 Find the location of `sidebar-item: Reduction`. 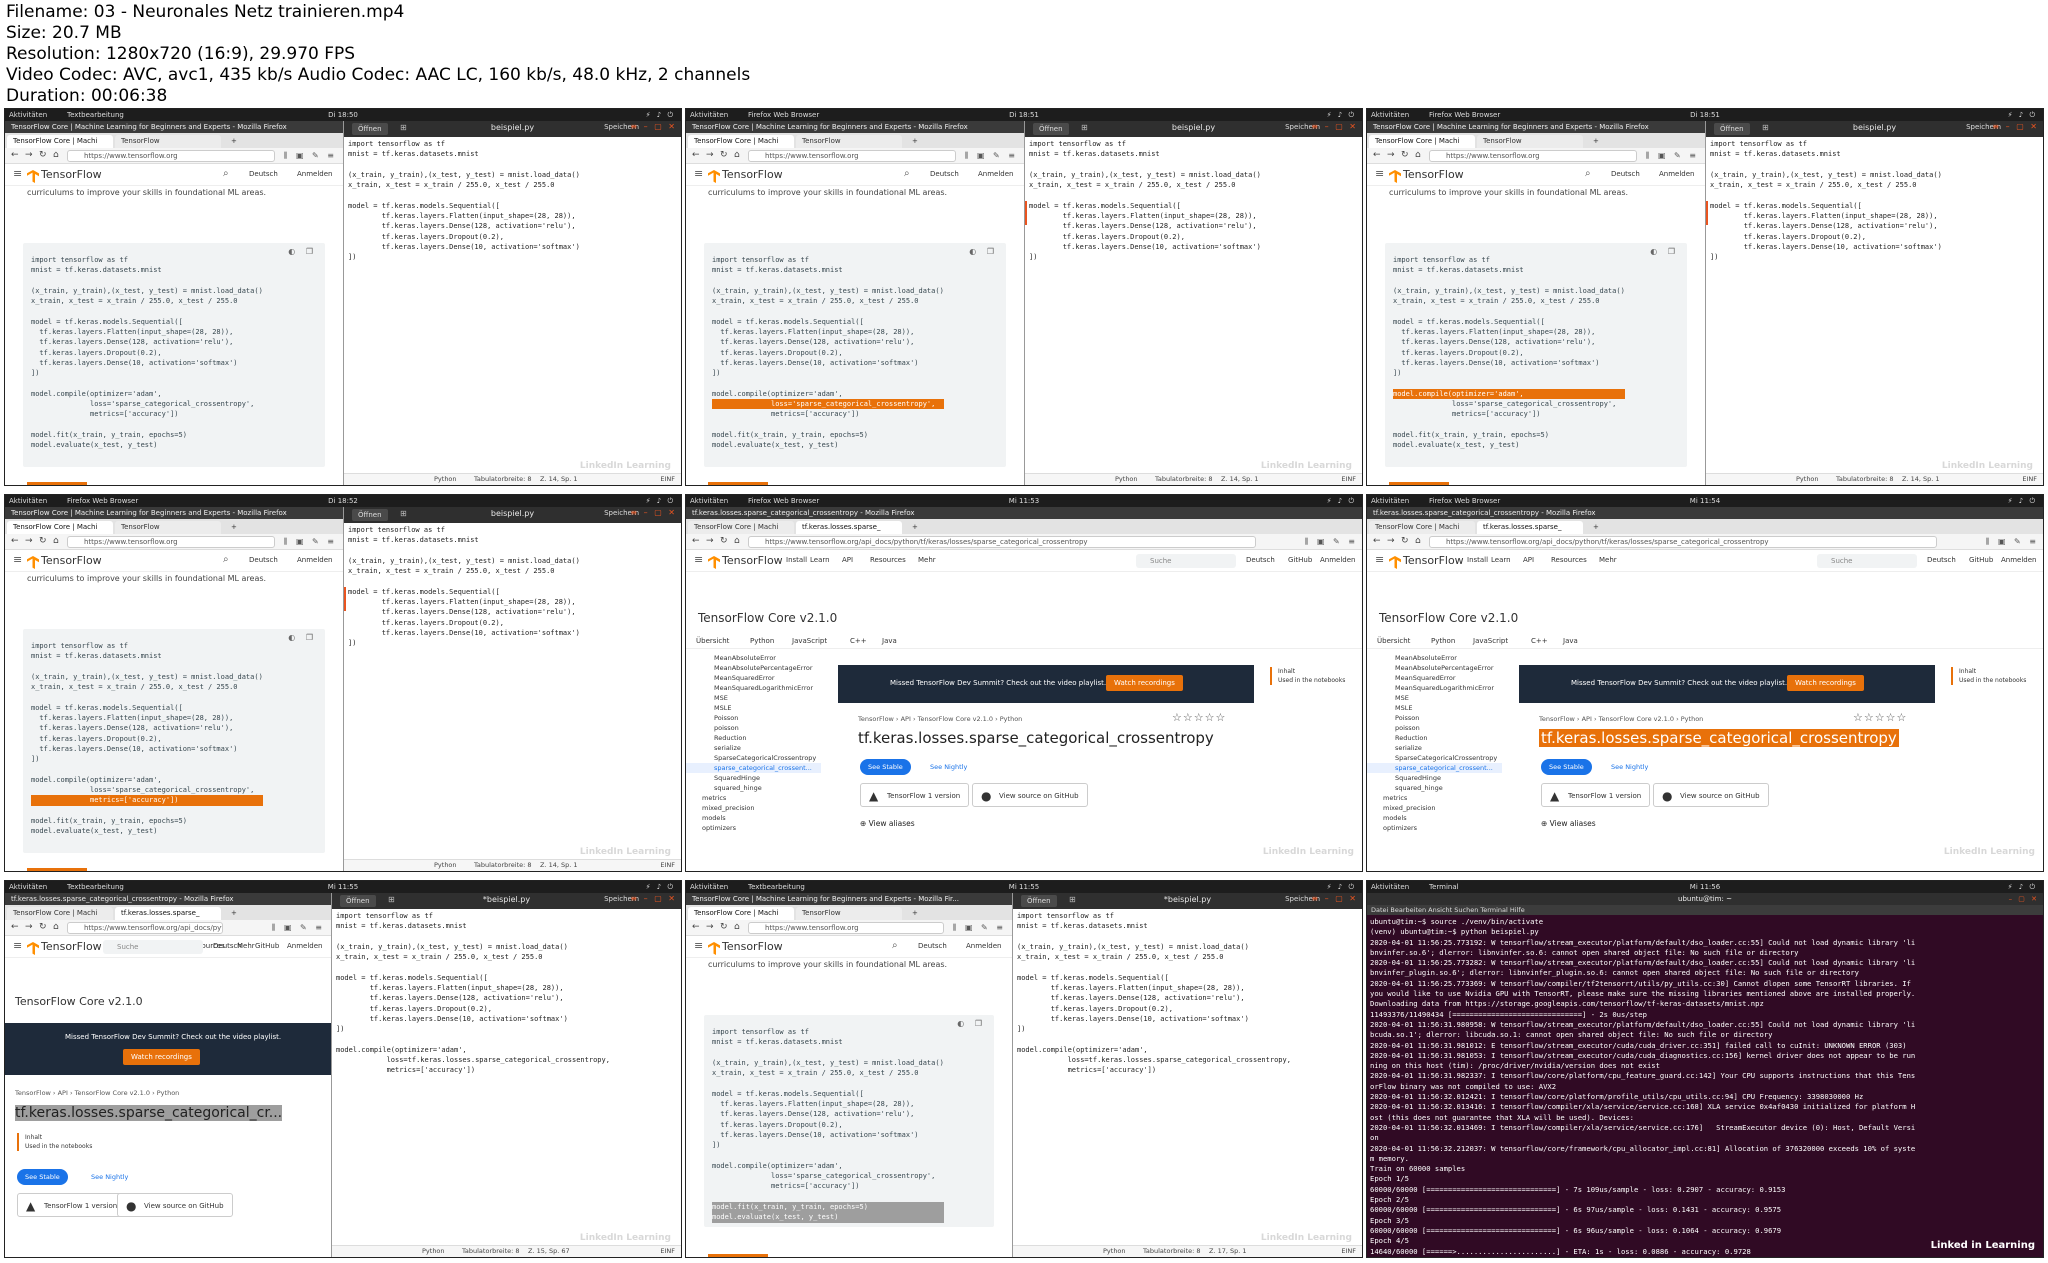

sidebar-item: Reduction is located at coordinates (1434, 738).